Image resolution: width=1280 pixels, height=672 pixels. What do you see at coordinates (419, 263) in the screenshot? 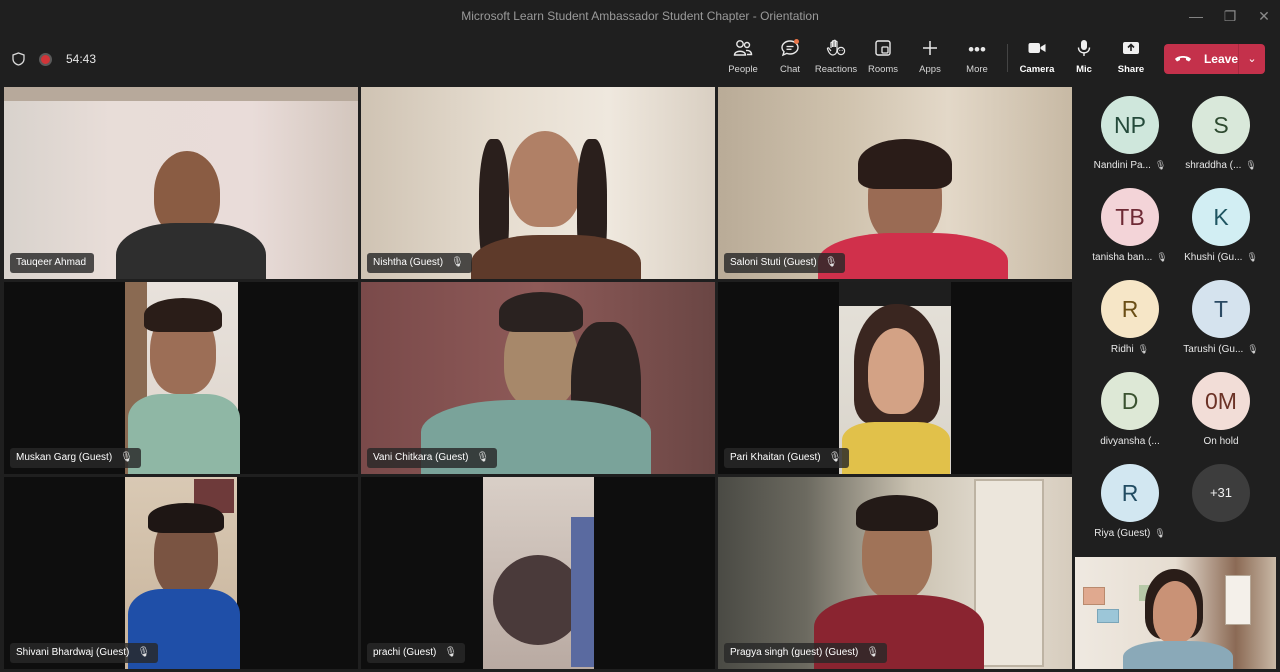
I see `participant-name-tag: Nishtha (Guest) 🎙︎` at bounding box center [419, 263].